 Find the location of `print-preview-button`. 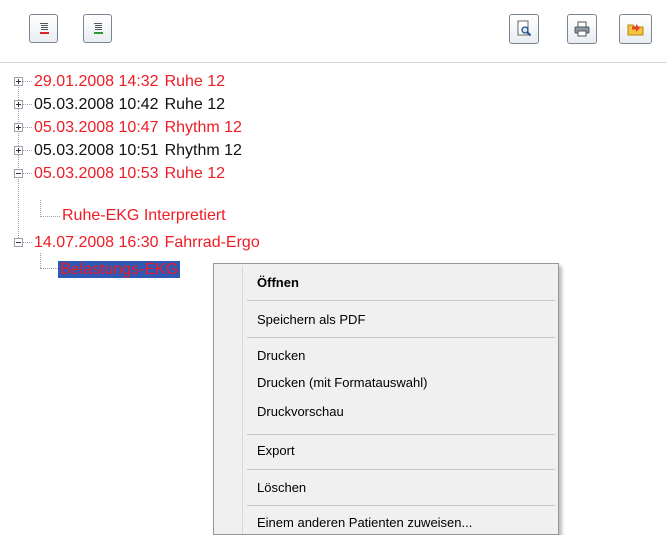

print-preview-button is located at coordinates (524, 29).